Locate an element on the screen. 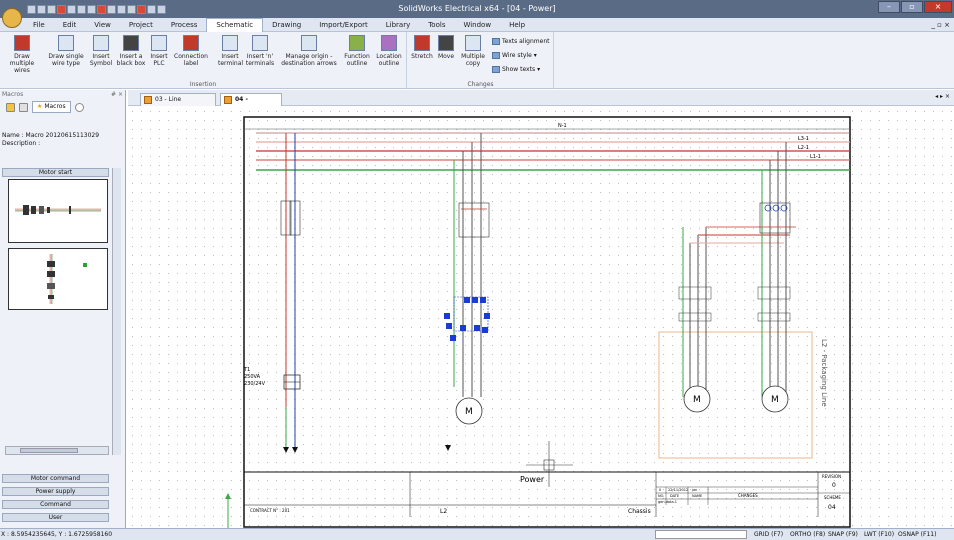 The width and height of the screenshot is (954, 540). menu-library: Library is located at coordinates (398, 25).